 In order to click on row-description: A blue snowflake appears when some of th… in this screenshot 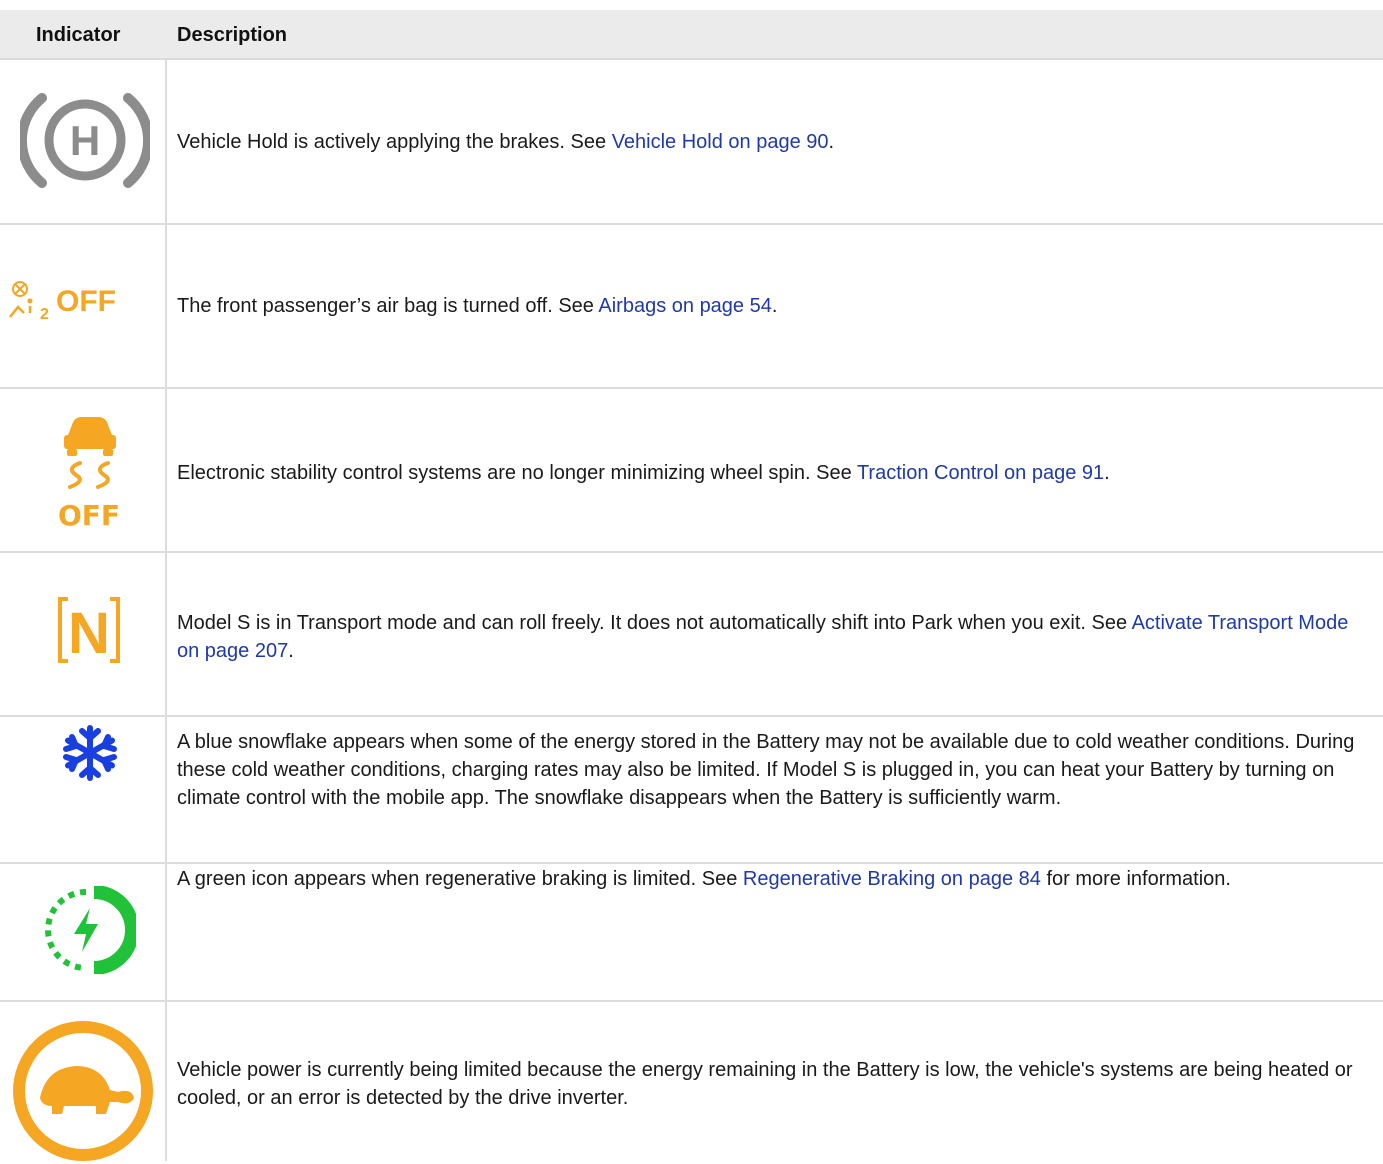, I will do `click(766, 770)`.